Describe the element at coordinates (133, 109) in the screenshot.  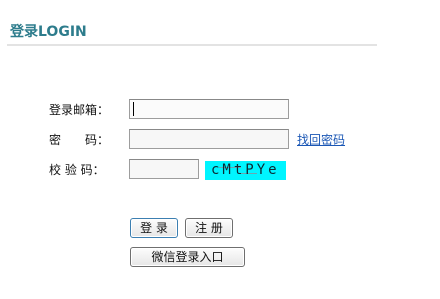
I see `text-cursor` at that location.